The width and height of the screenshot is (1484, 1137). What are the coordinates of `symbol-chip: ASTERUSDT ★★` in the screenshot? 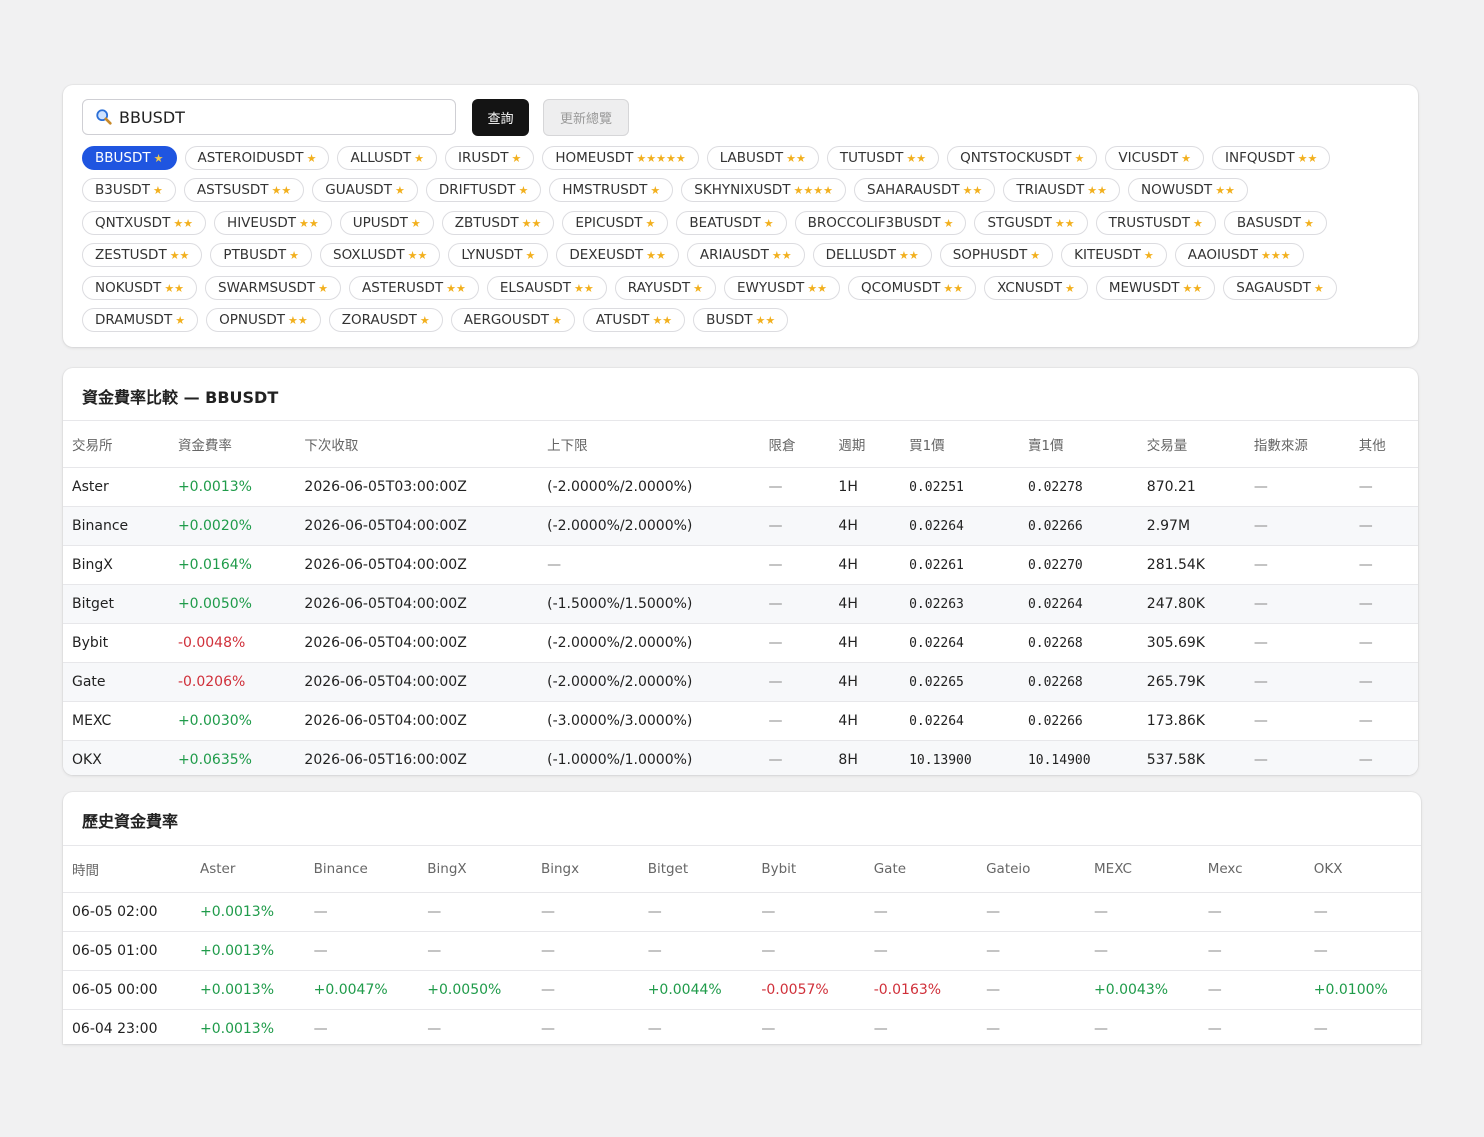 It's located at (414, 288).